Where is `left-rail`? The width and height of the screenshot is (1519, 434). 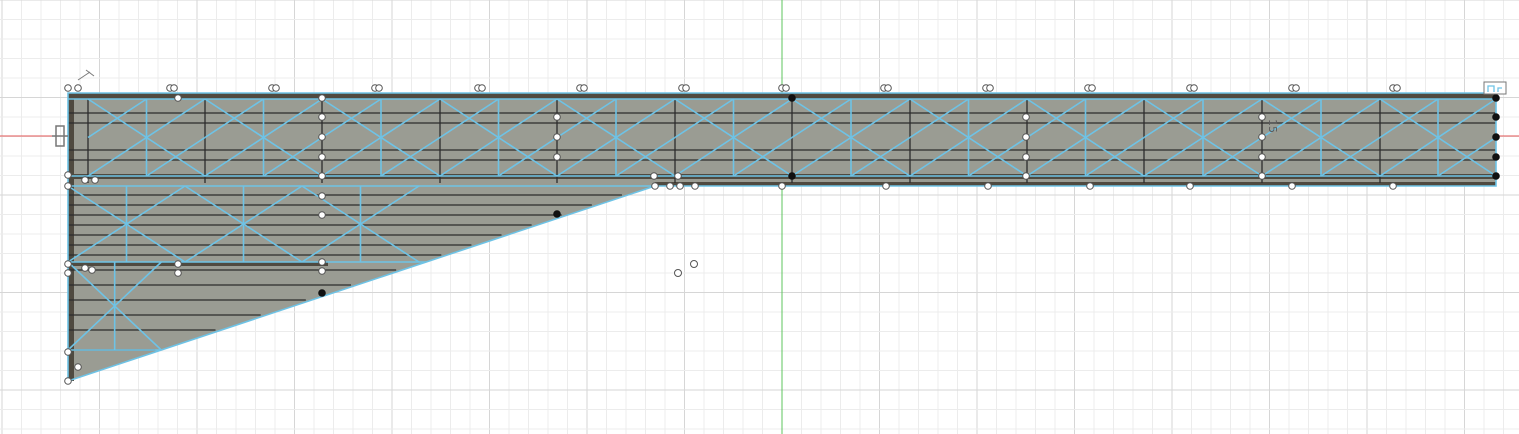
left-rail is located at coordinates (71, 237).